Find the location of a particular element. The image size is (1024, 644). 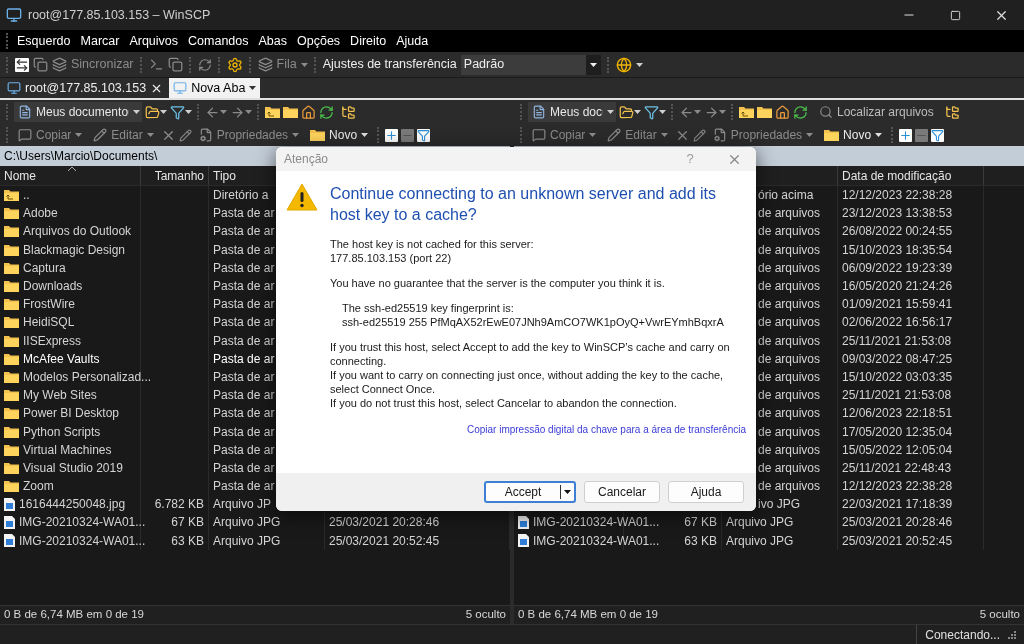

settings-icon is located at coordinates (234, 64).